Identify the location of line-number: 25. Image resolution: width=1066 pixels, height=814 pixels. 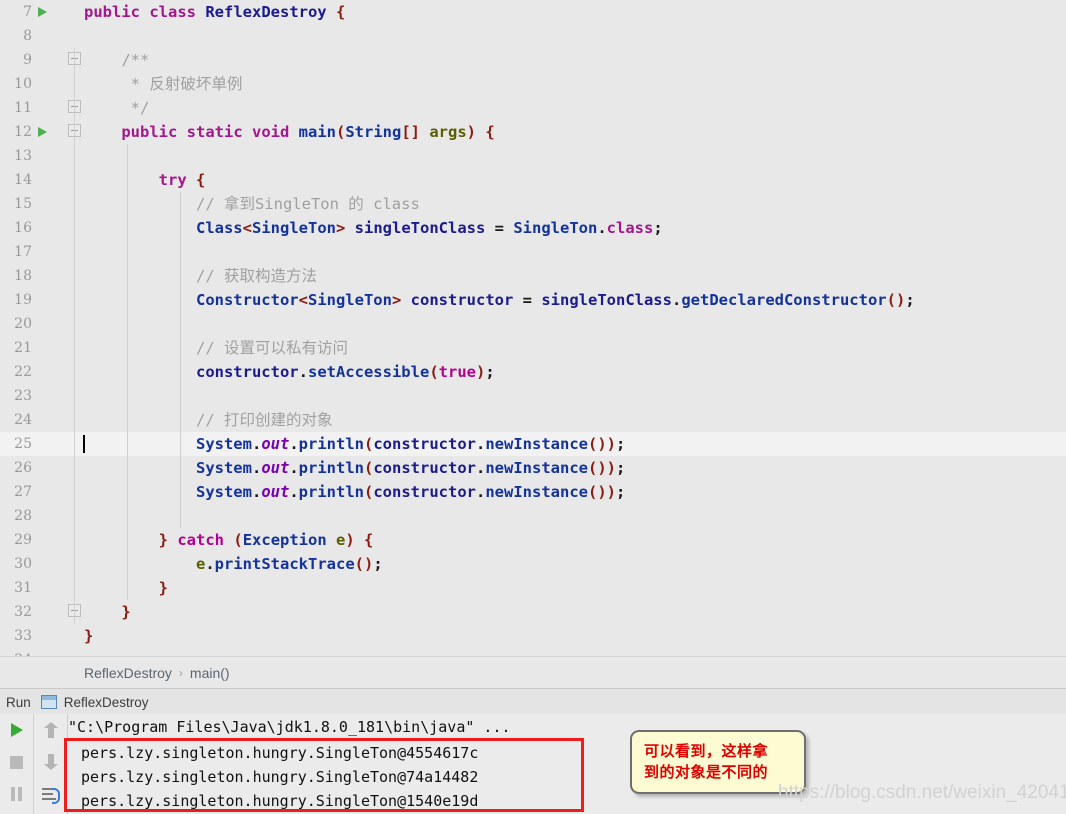
(23, 444).